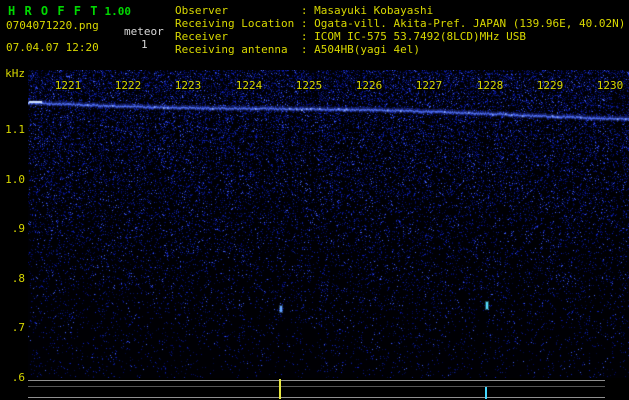 This screenshot has height=400, width=629. I want to click on title-bar: H R O F F T 1.00, so click(69, 11).